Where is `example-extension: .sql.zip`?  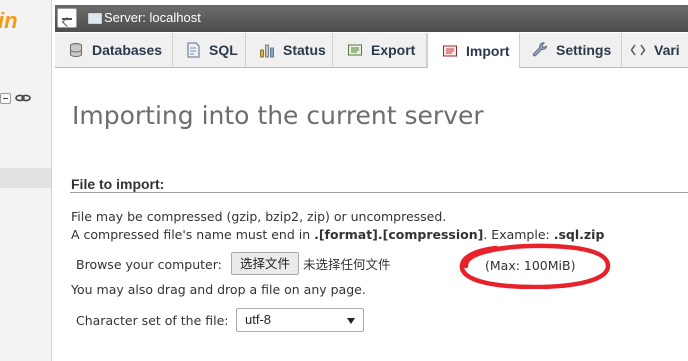
example-extension: .sql.zip is located at coordinates (579, 234).